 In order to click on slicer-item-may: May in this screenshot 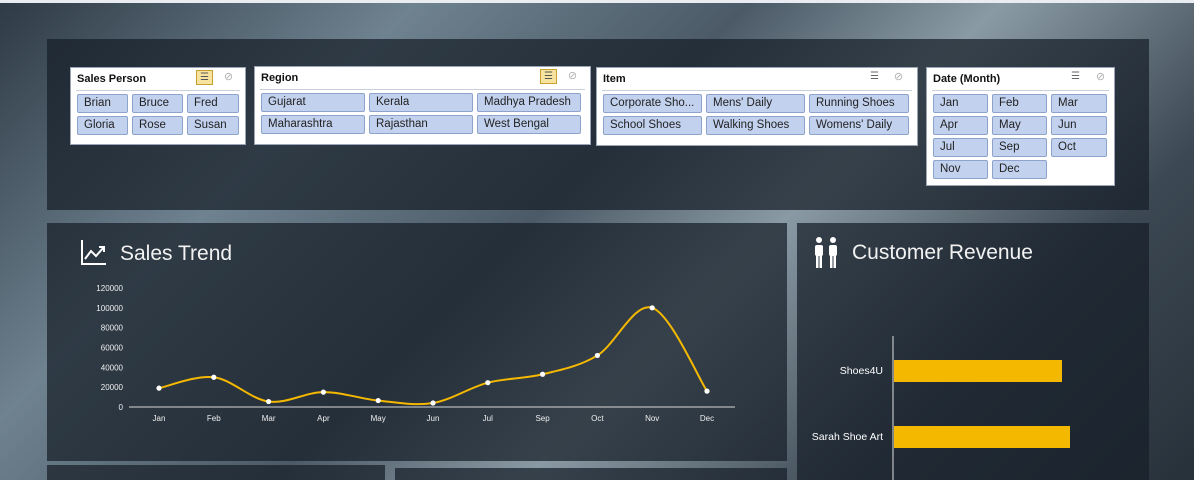, I will do `click(1019, 125)`.